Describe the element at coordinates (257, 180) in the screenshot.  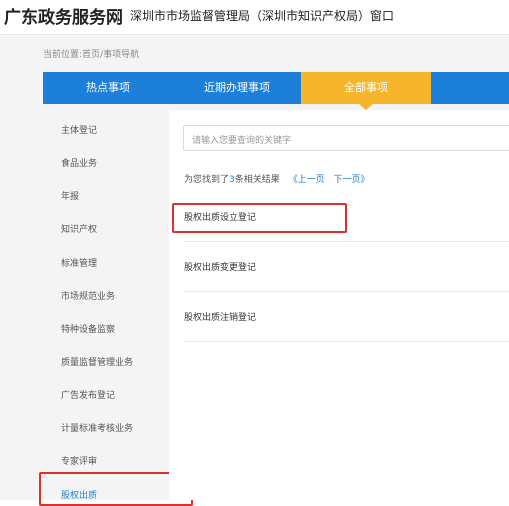
I see `result-suffix: 条相关结果` at that location.